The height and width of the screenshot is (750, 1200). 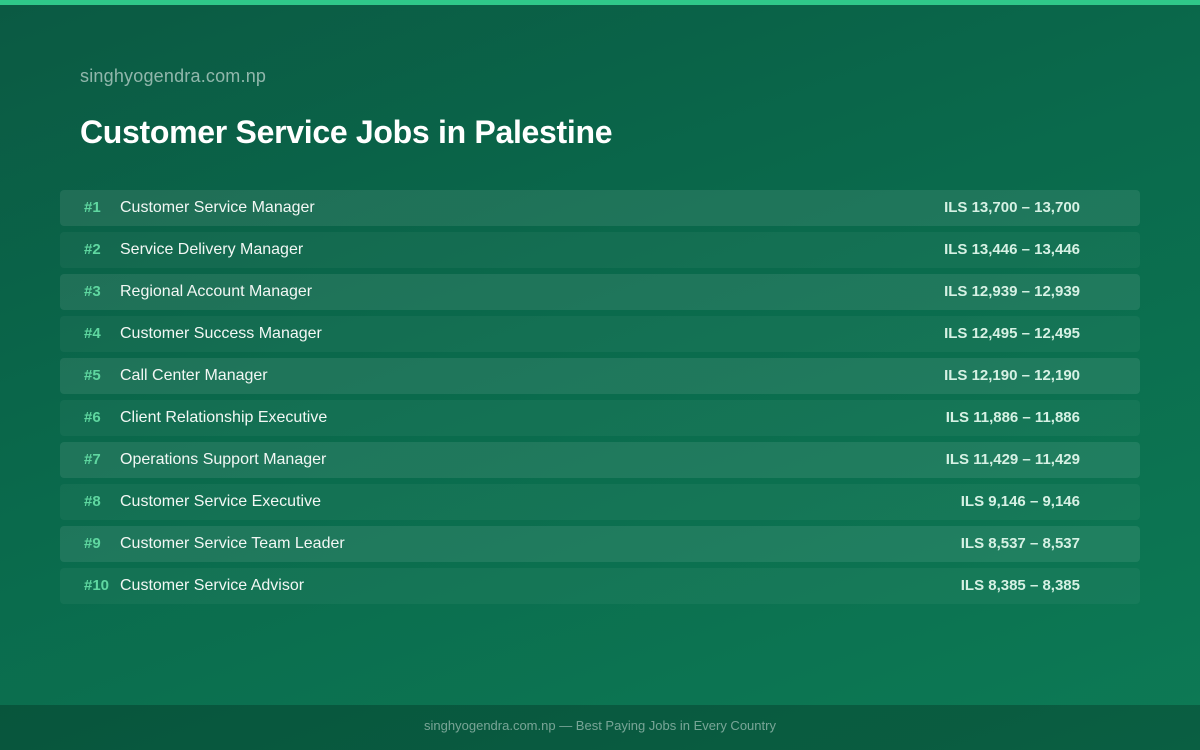 What do you see at coordinates (216, 291) in the screenshot?
I see `job-title: Regional Account Manager` at bounding box center [216, 291].